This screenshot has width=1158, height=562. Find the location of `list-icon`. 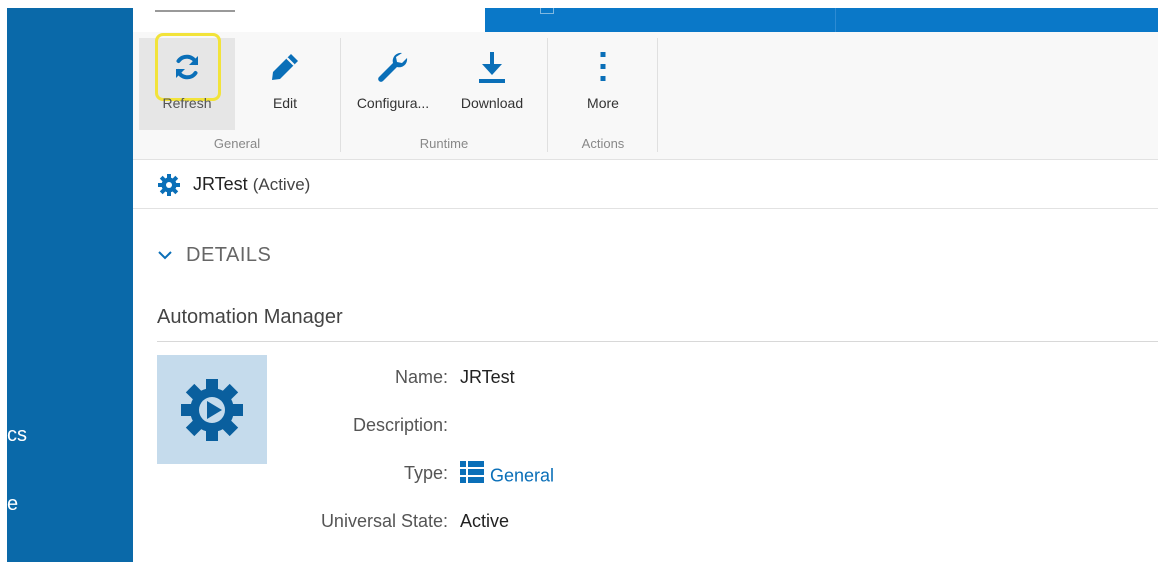

list-icon is located at coordinates (472, 474).